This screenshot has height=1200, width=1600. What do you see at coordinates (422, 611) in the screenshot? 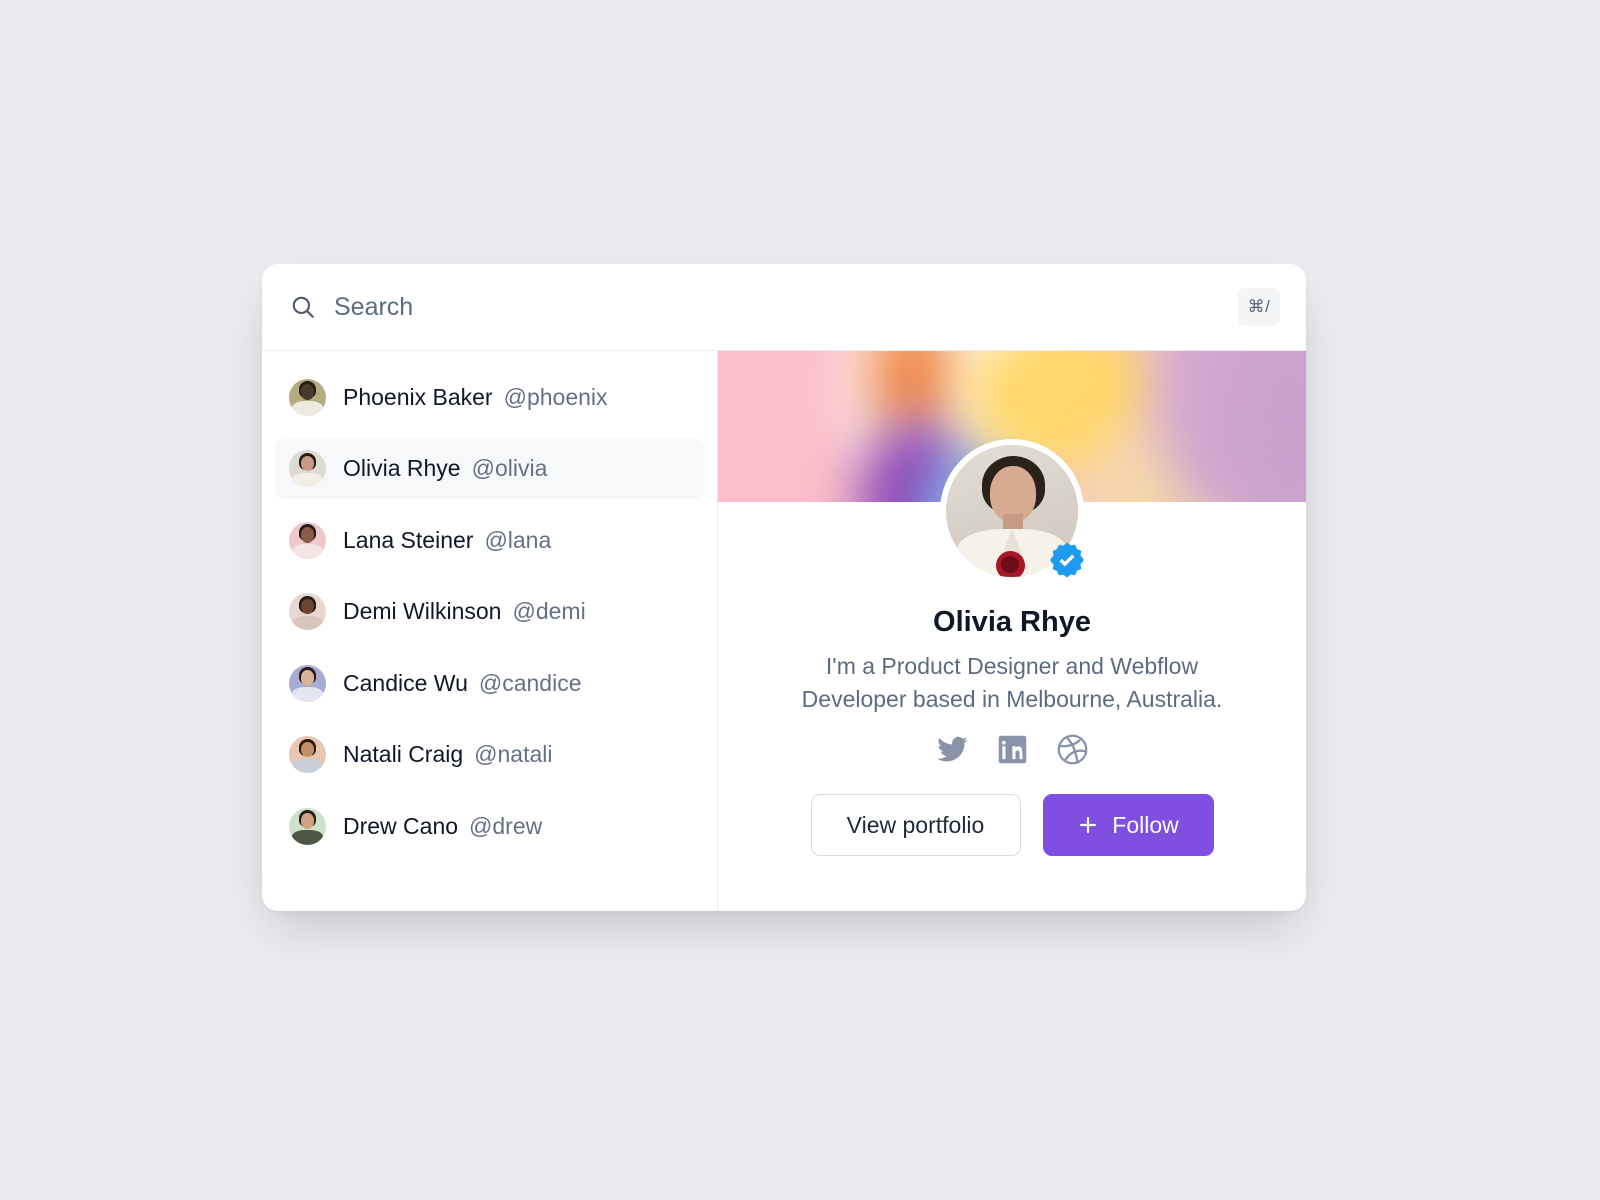
I see `user-list-item-name: Demi Wilkinson` at bounding box center [422, 611].